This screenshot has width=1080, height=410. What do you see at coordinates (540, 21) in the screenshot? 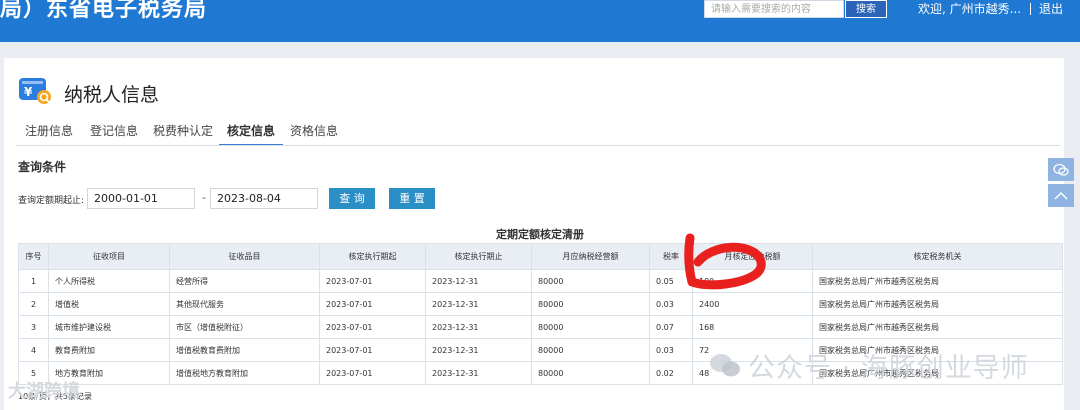
I see `header-bar: 局）东省电子税务局 请输入需要搜索的内容 搜索 欢迎, 广州市越秀... 退出` at bounding box center [540, 21].